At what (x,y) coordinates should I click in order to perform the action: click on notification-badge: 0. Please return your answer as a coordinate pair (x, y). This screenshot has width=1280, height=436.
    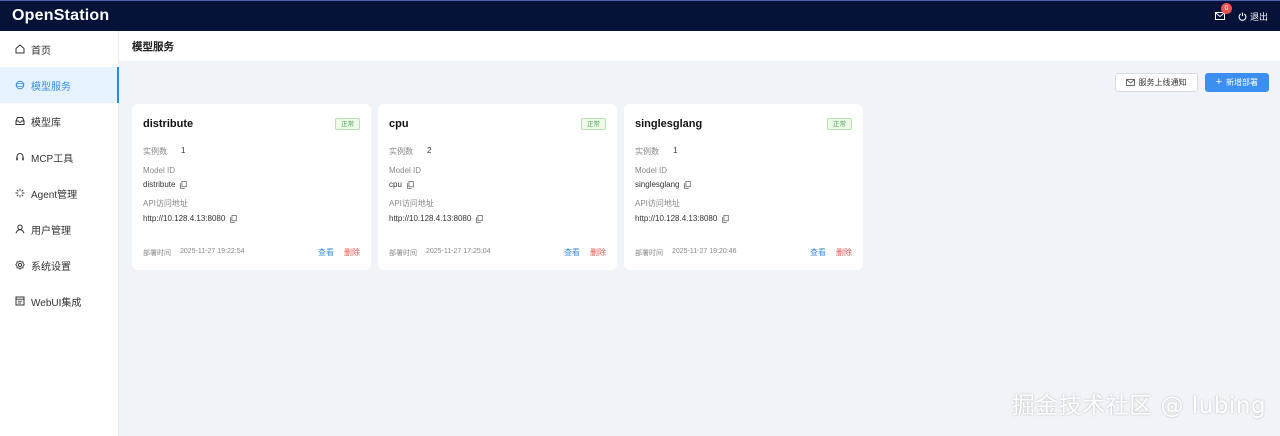
    Looking at the image, I should click on (1226, 8).